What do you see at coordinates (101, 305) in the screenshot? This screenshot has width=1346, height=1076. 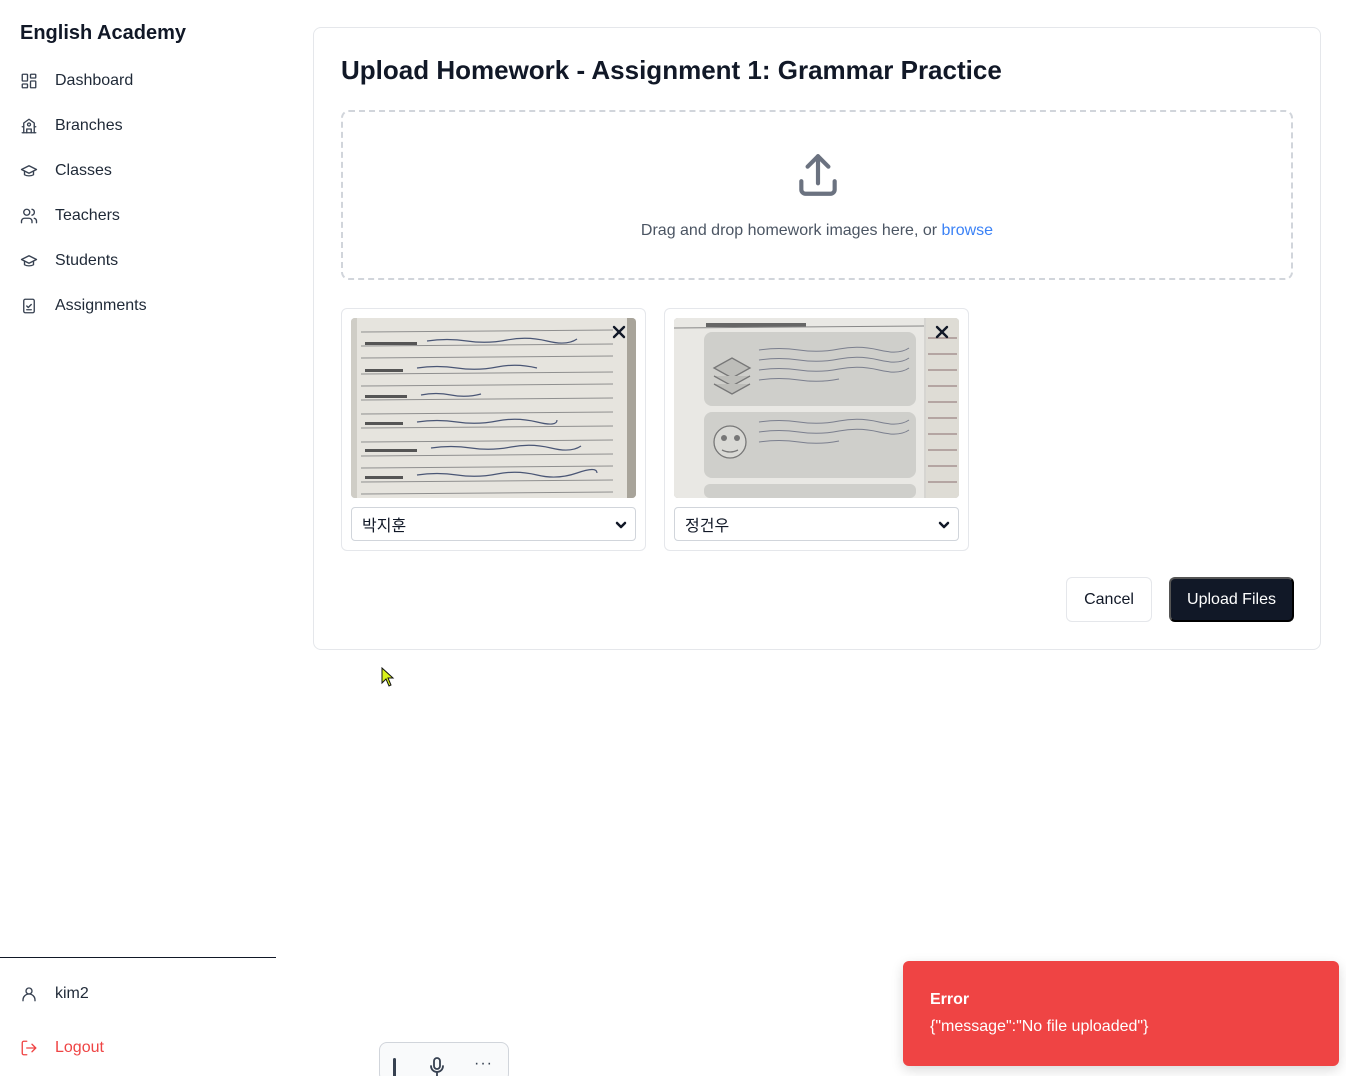 I see `sidebar-item-label: Assignments` at bounding box center [101, 305].